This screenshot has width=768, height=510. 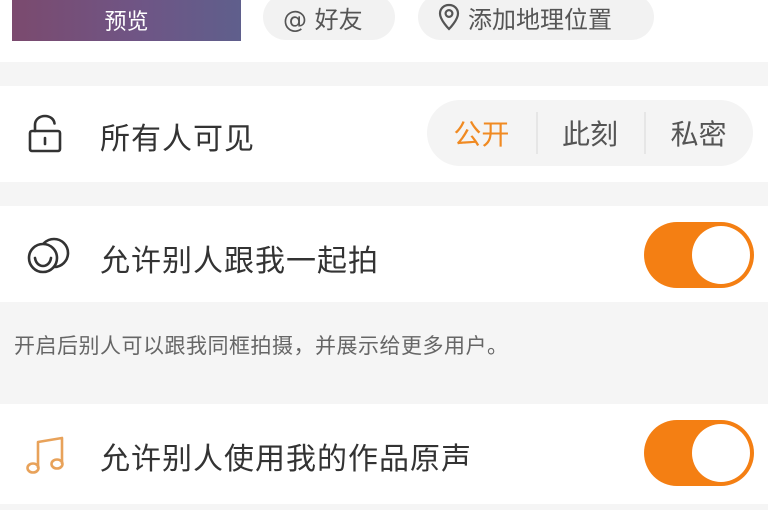 I want to click on duet-hint-text: 开启后别人可以跟我同框拍摄，并展示给更多用户。, so click(x=261, y=346).